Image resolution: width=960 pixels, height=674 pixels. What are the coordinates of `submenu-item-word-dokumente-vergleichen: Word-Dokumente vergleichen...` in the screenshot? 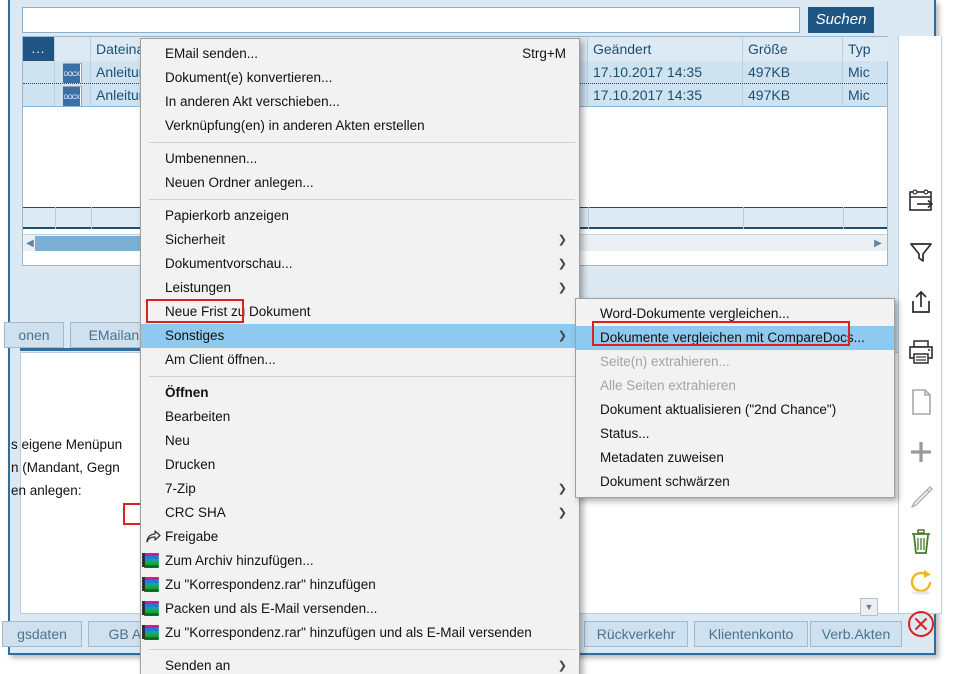 It's located at (735, 314).